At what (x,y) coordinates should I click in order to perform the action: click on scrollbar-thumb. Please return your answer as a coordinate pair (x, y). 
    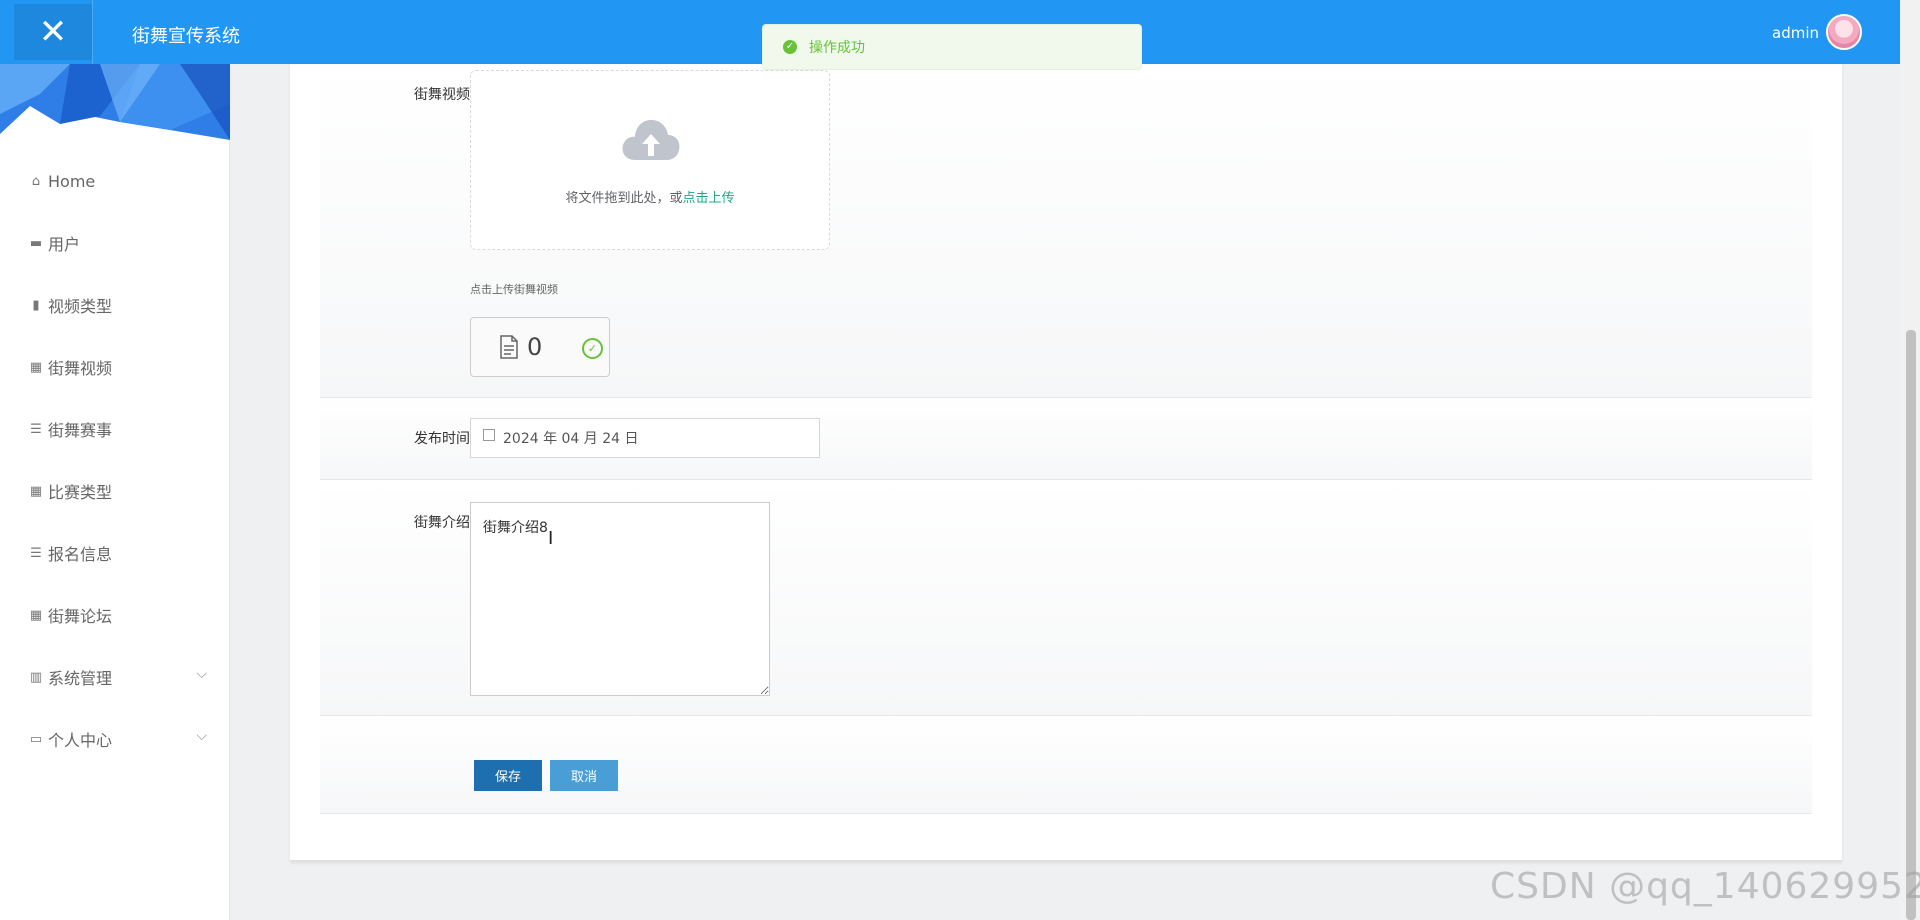
    Looking at the image, I should click on (1911, 625).